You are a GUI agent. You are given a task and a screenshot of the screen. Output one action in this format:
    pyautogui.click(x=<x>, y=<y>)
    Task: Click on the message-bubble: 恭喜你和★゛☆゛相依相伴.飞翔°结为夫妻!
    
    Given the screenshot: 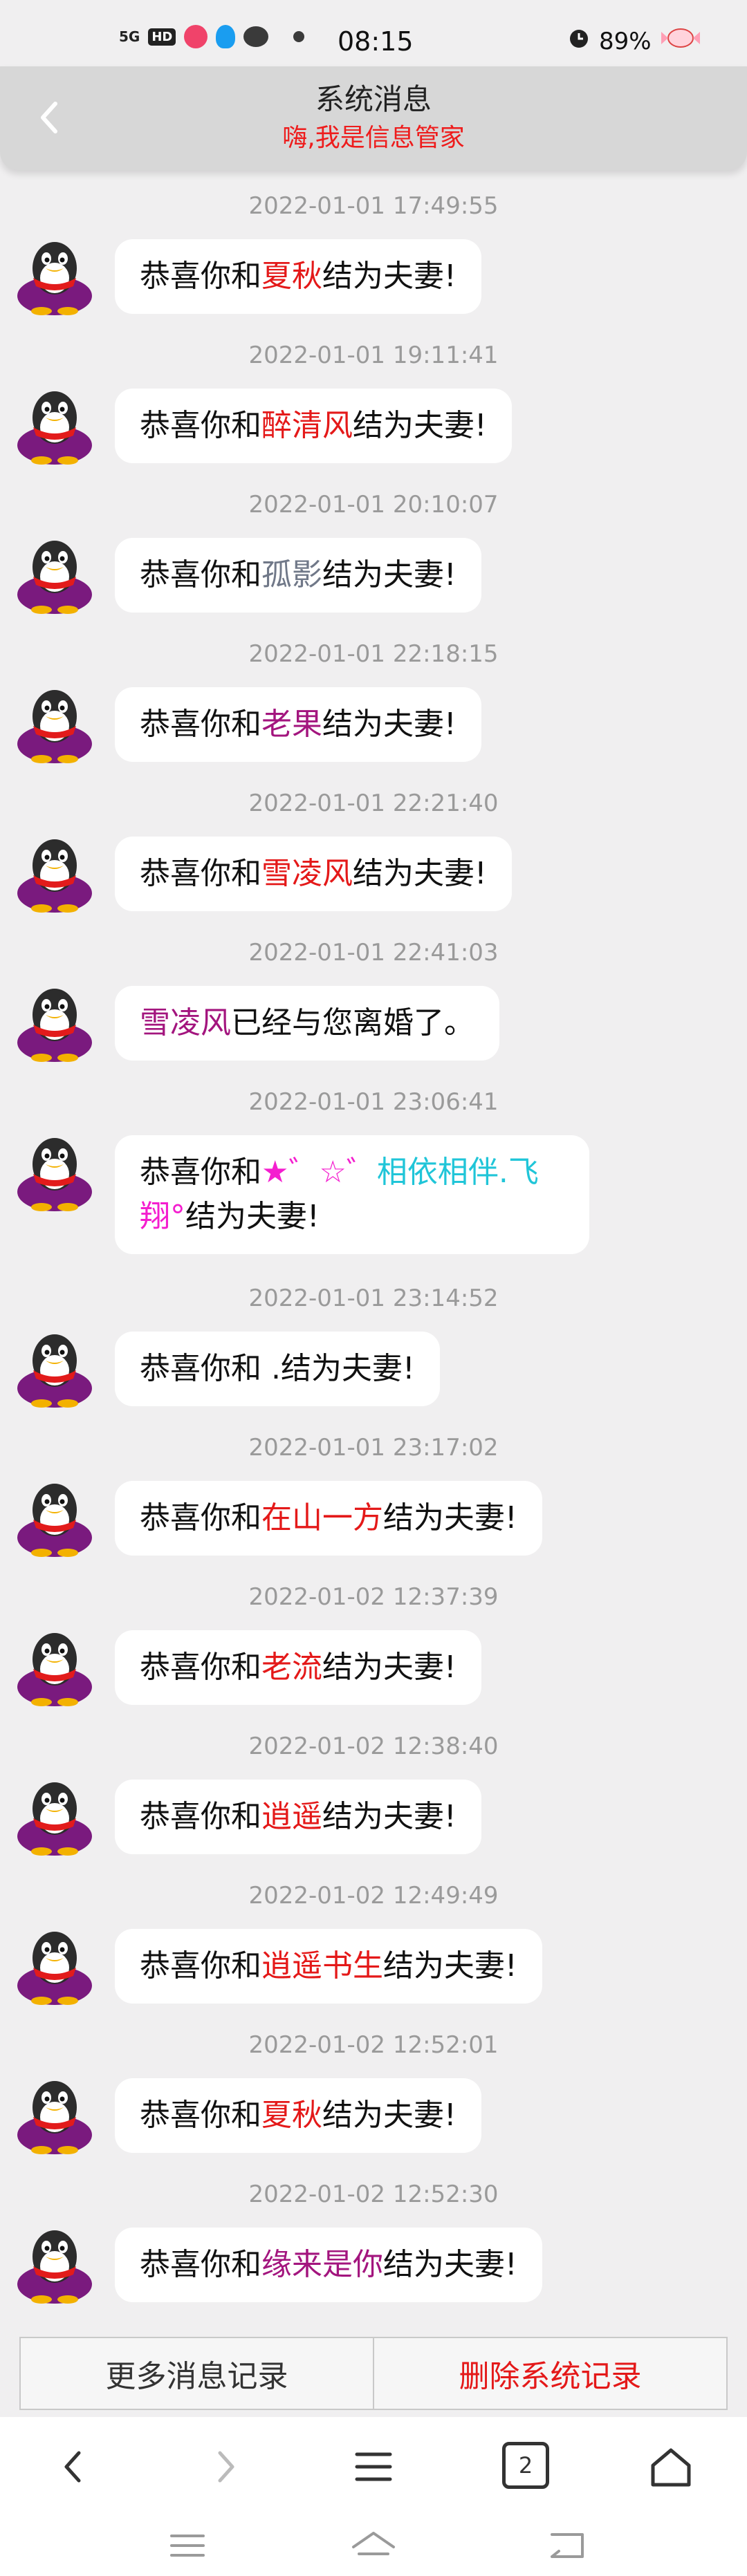 What is the action you would take?
    pyautogui.click(x=352, y=1194)
    